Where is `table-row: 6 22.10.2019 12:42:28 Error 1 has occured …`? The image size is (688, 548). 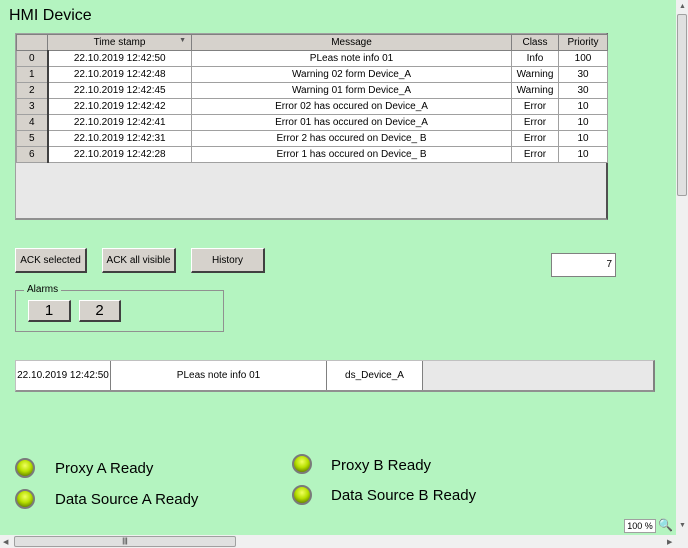
table-row: 6 22.10.2019 12:42:28 Error 1 has occured … is located at coordinates (312, 154).